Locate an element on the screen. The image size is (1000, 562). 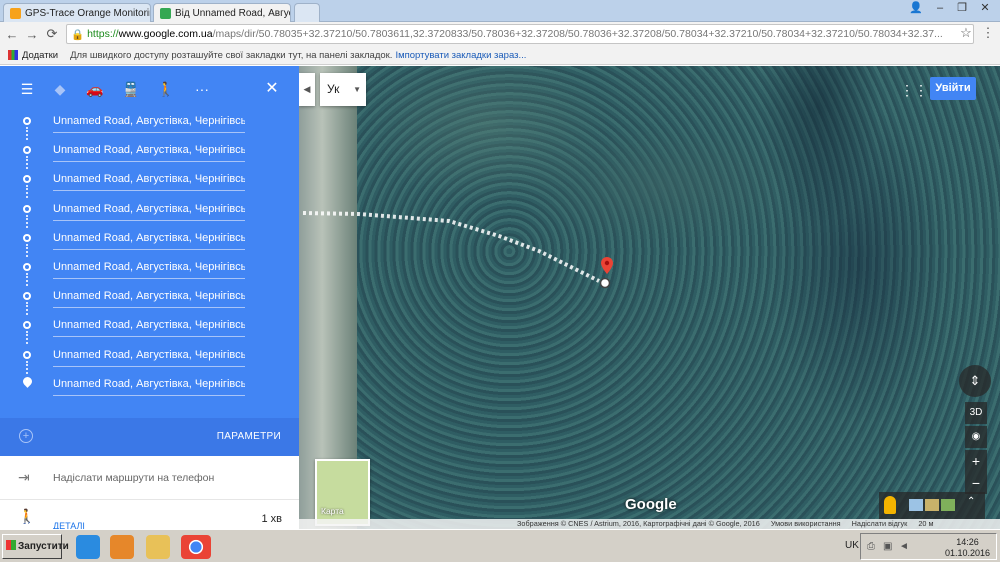
expand-icon: ⌃ is located at coordinates (971, 501).